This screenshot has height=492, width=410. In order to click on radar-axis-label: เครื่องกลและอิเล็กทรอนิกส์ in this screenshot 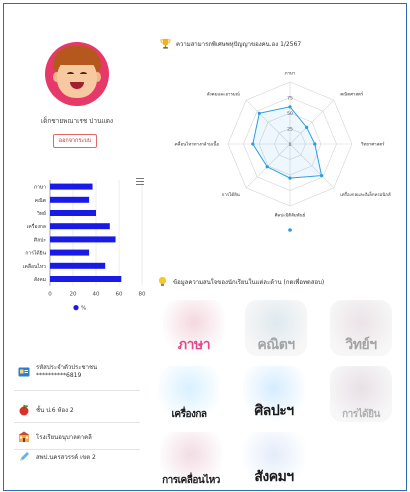, I will do `click(365, 194)`.